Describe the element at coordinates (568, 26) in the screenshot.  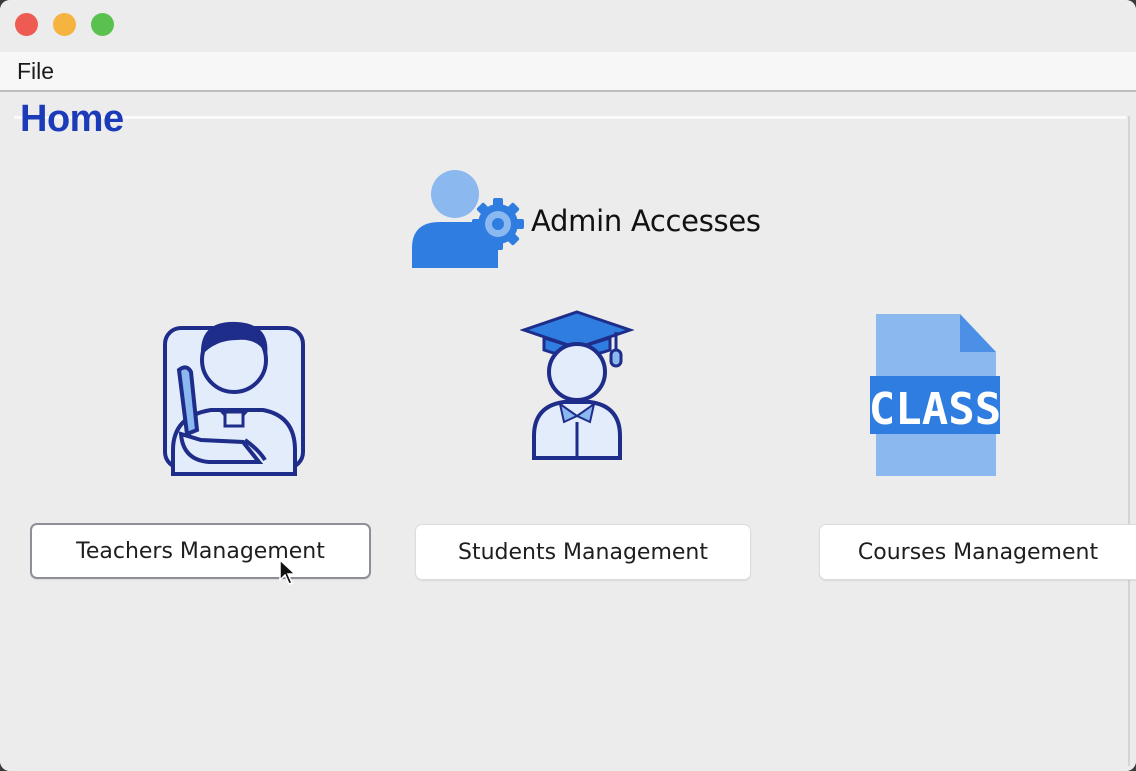
I see `title-bar` at that location.